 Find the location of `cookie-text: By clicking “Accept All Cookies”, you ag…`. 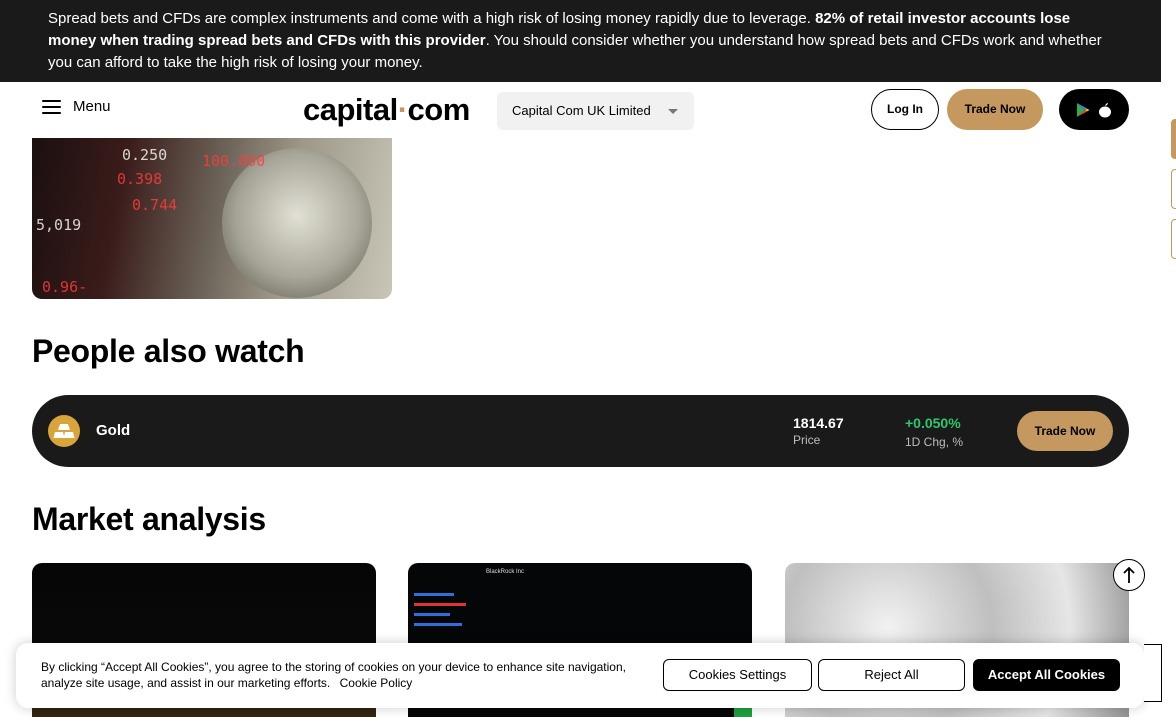

cookie-text: By clicking “Accept All Cookies”, you ag… is located at coordinates (333, 675).